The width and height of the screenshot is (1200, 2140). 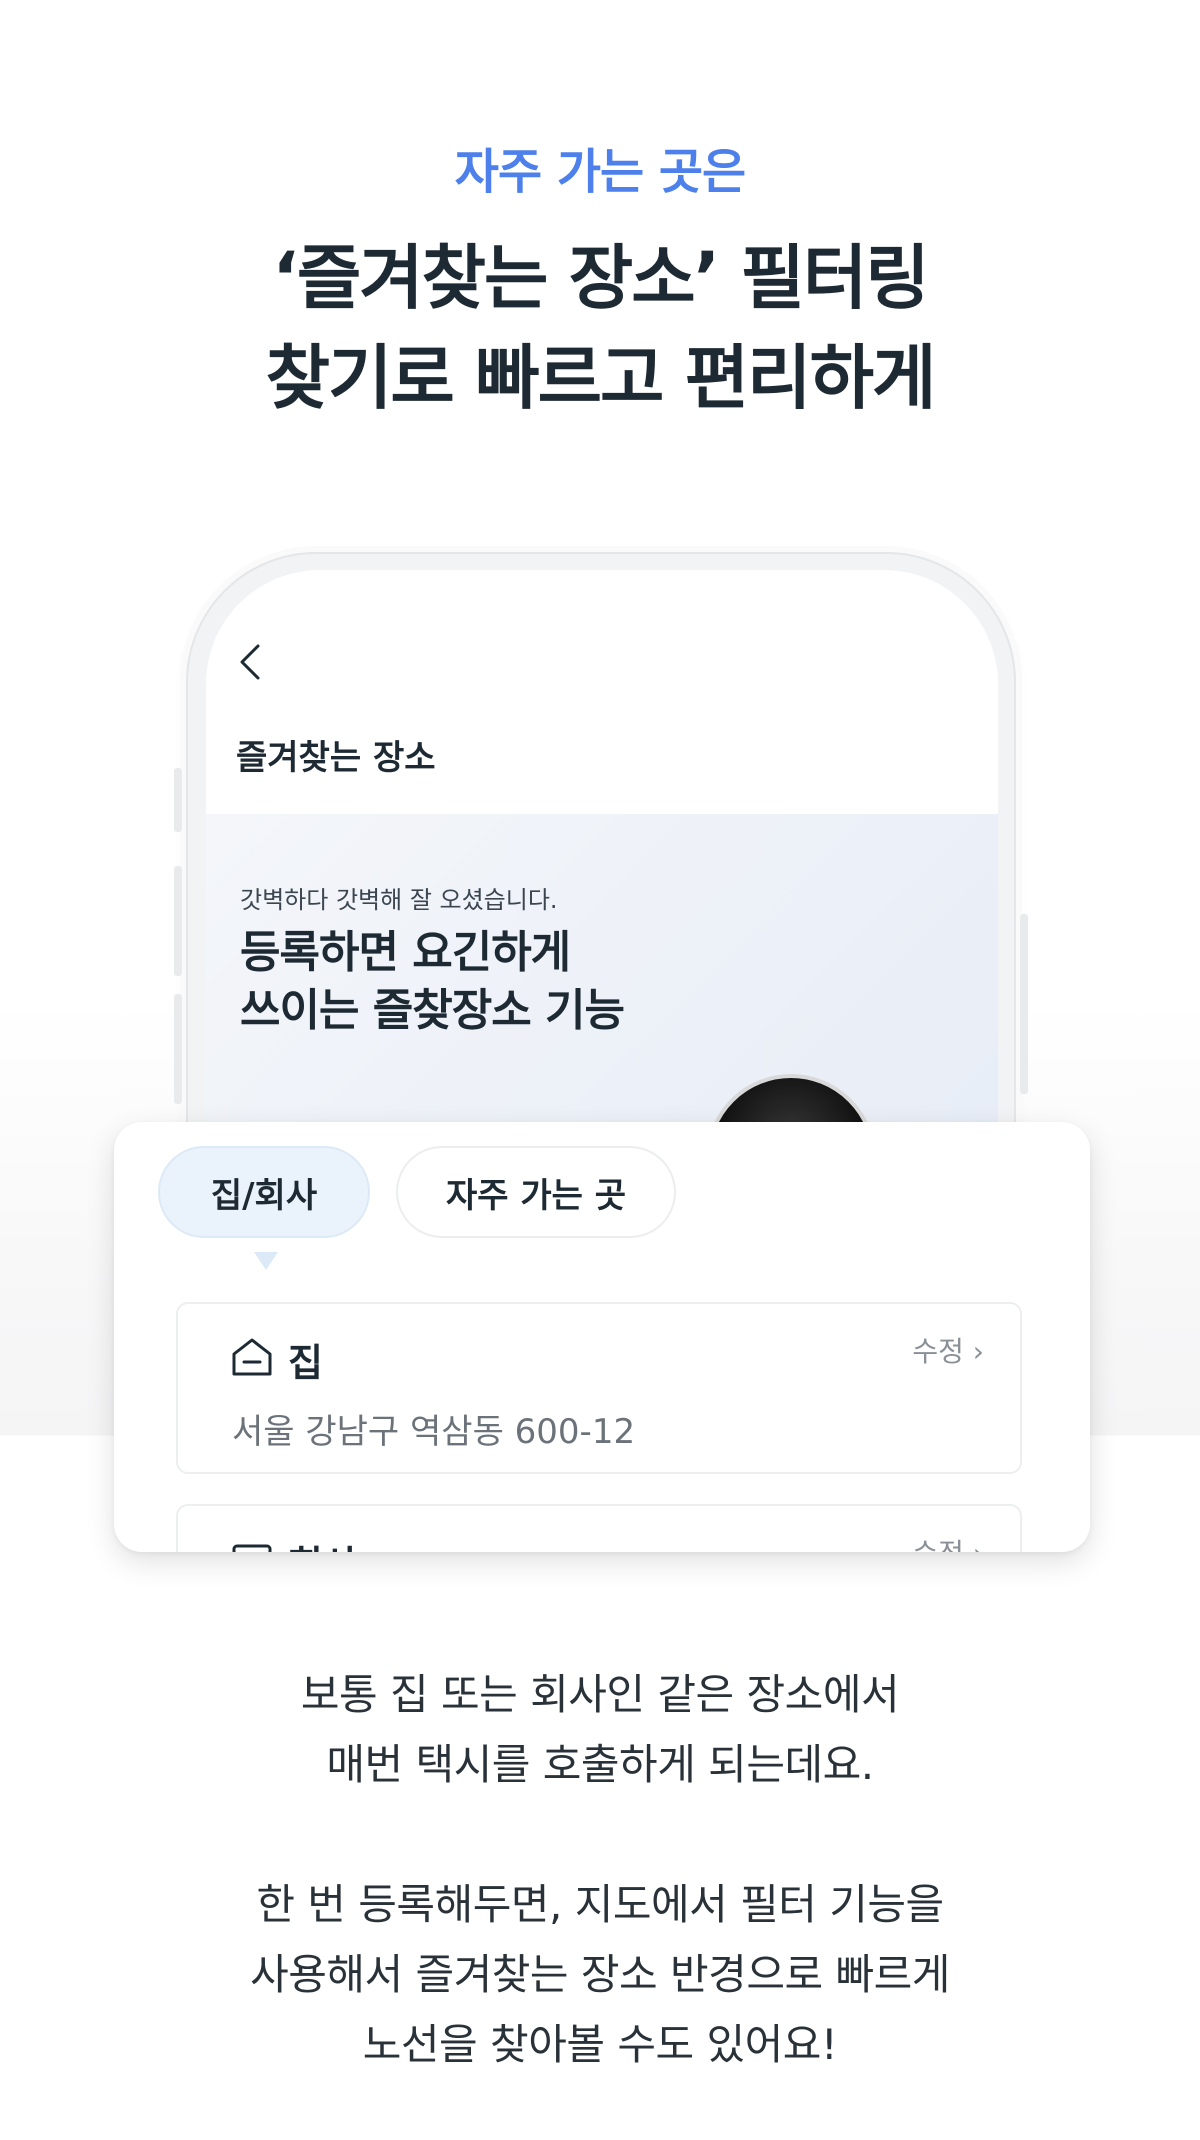 I want to click on description-line: 보통 집 또는 회사인 같은 장소에서, so click(x=600, y=1694).